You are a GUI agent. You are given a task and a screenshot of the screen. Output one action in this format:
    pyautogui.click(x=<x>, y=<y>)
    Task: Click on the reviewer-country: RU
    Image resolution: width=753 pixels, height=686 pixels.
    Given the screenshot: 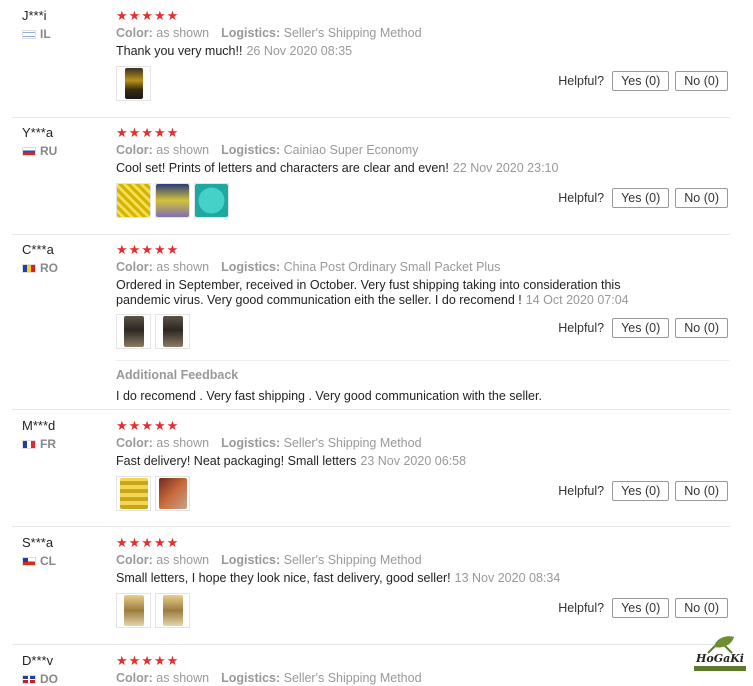 What is the action you would take?
    pyautogui.click(x=39, y=151)
    